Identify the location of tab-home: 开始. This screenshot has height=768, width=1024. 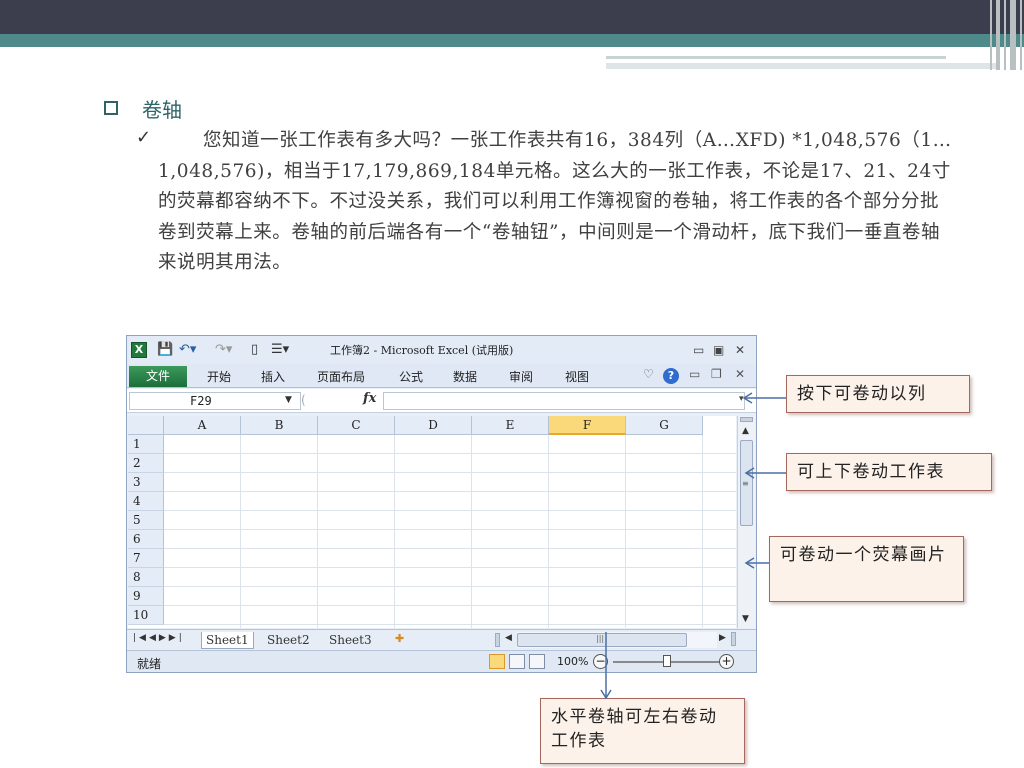
(219, 376).